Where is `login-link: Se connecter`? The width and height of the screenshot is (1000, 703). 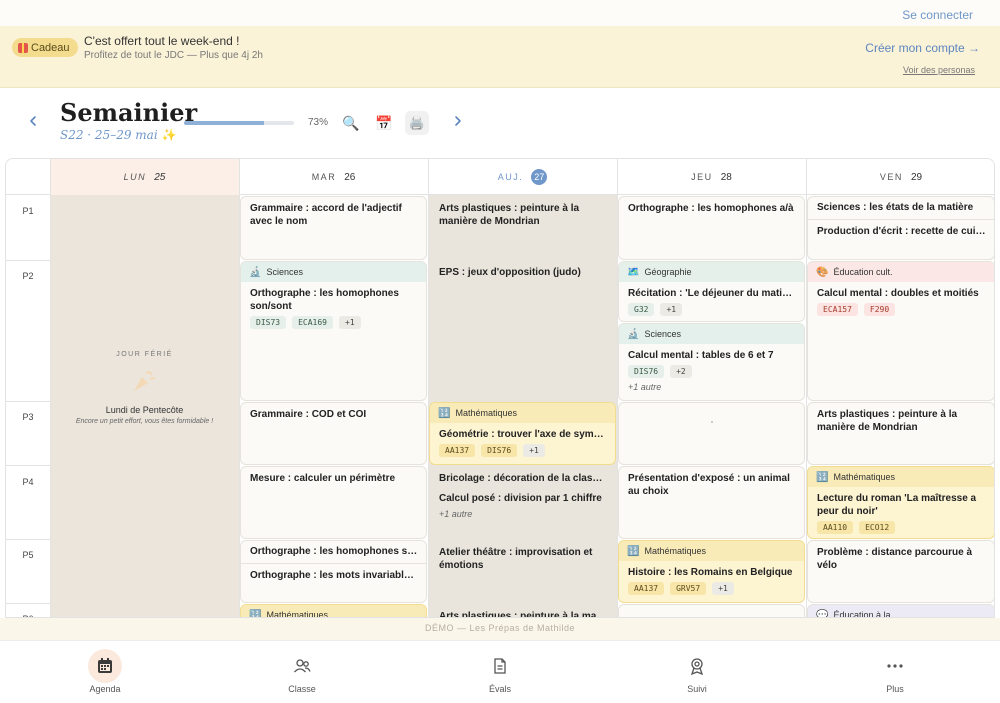 login-link: Se connecter is located at coordinates (937, 15).